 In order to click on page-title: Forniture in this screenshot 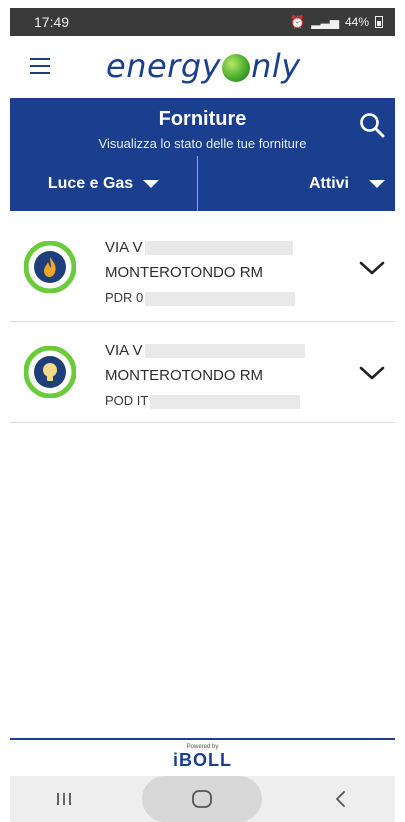, I will do `click(202, 119)`.